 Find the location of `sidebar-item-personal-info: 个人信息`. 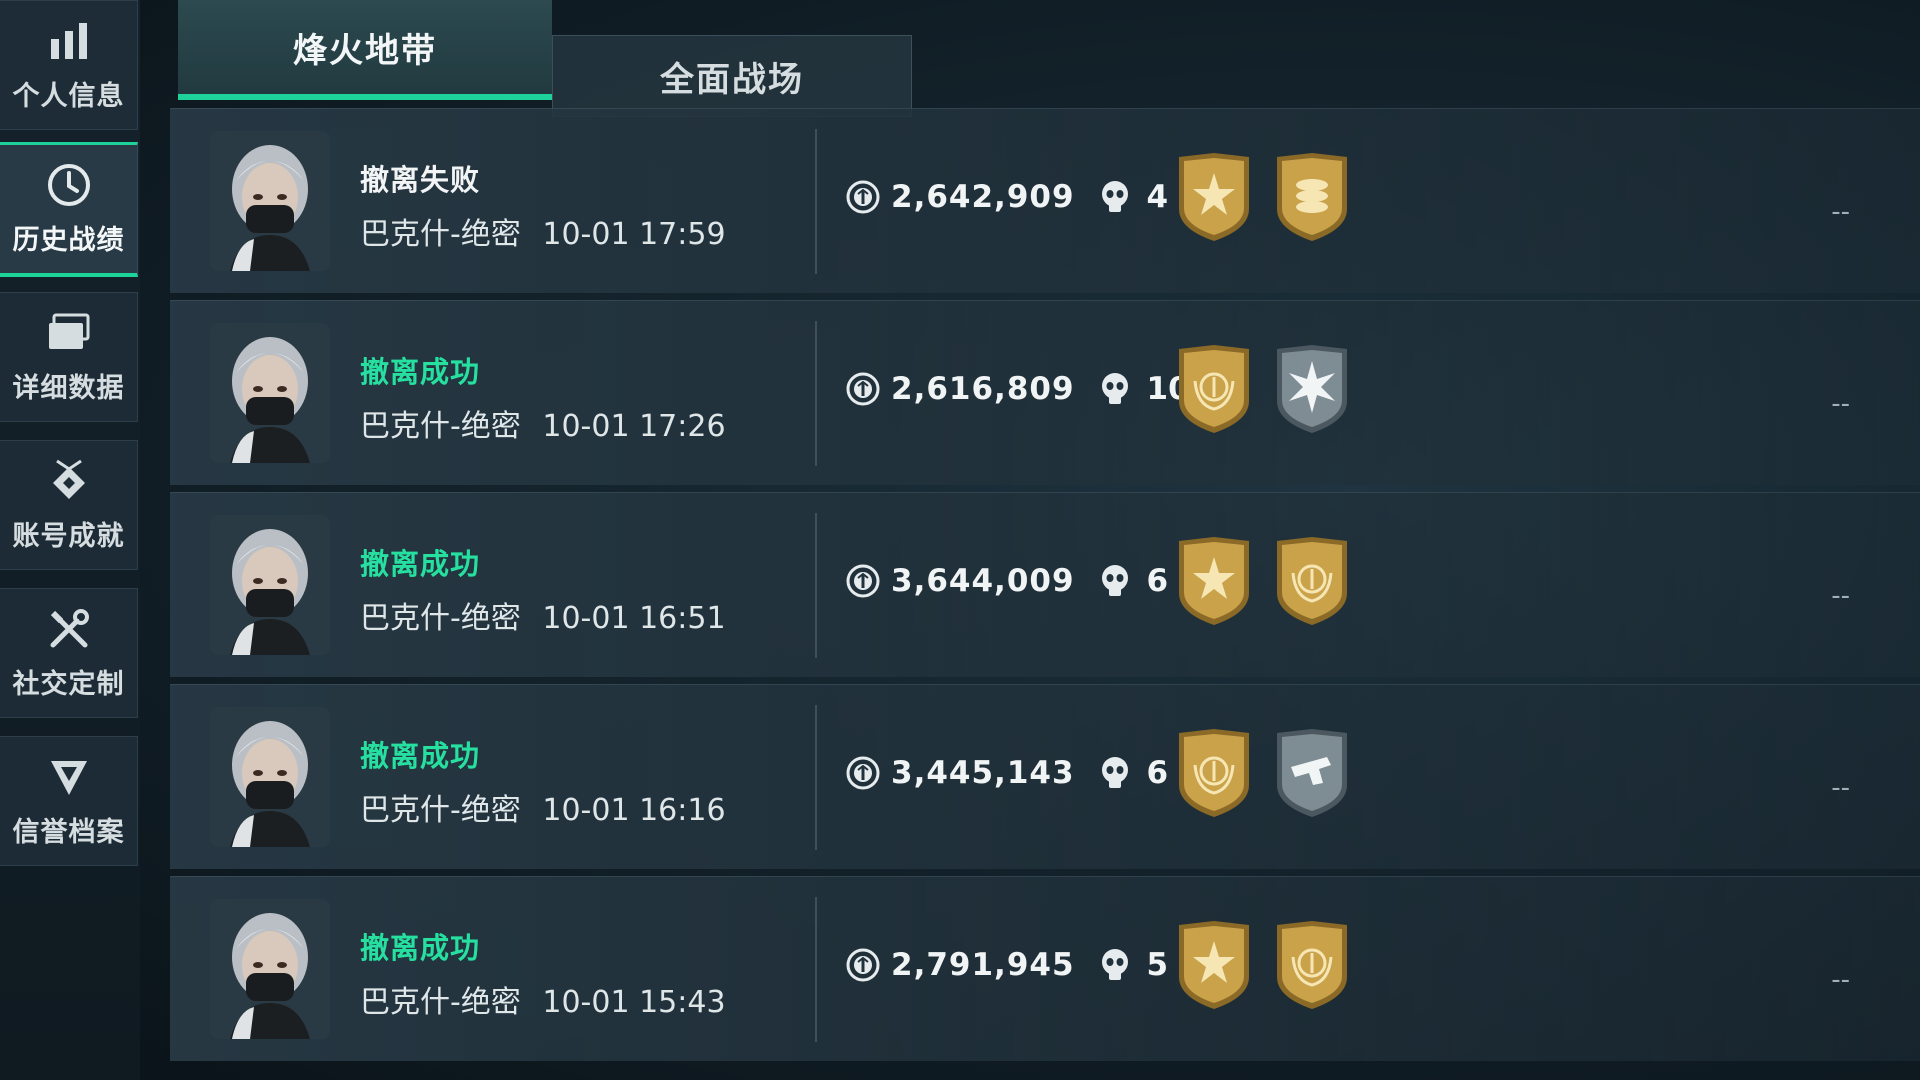

sidebar-item-personal-info: 个人信息 is located at coordinates (69, 65).